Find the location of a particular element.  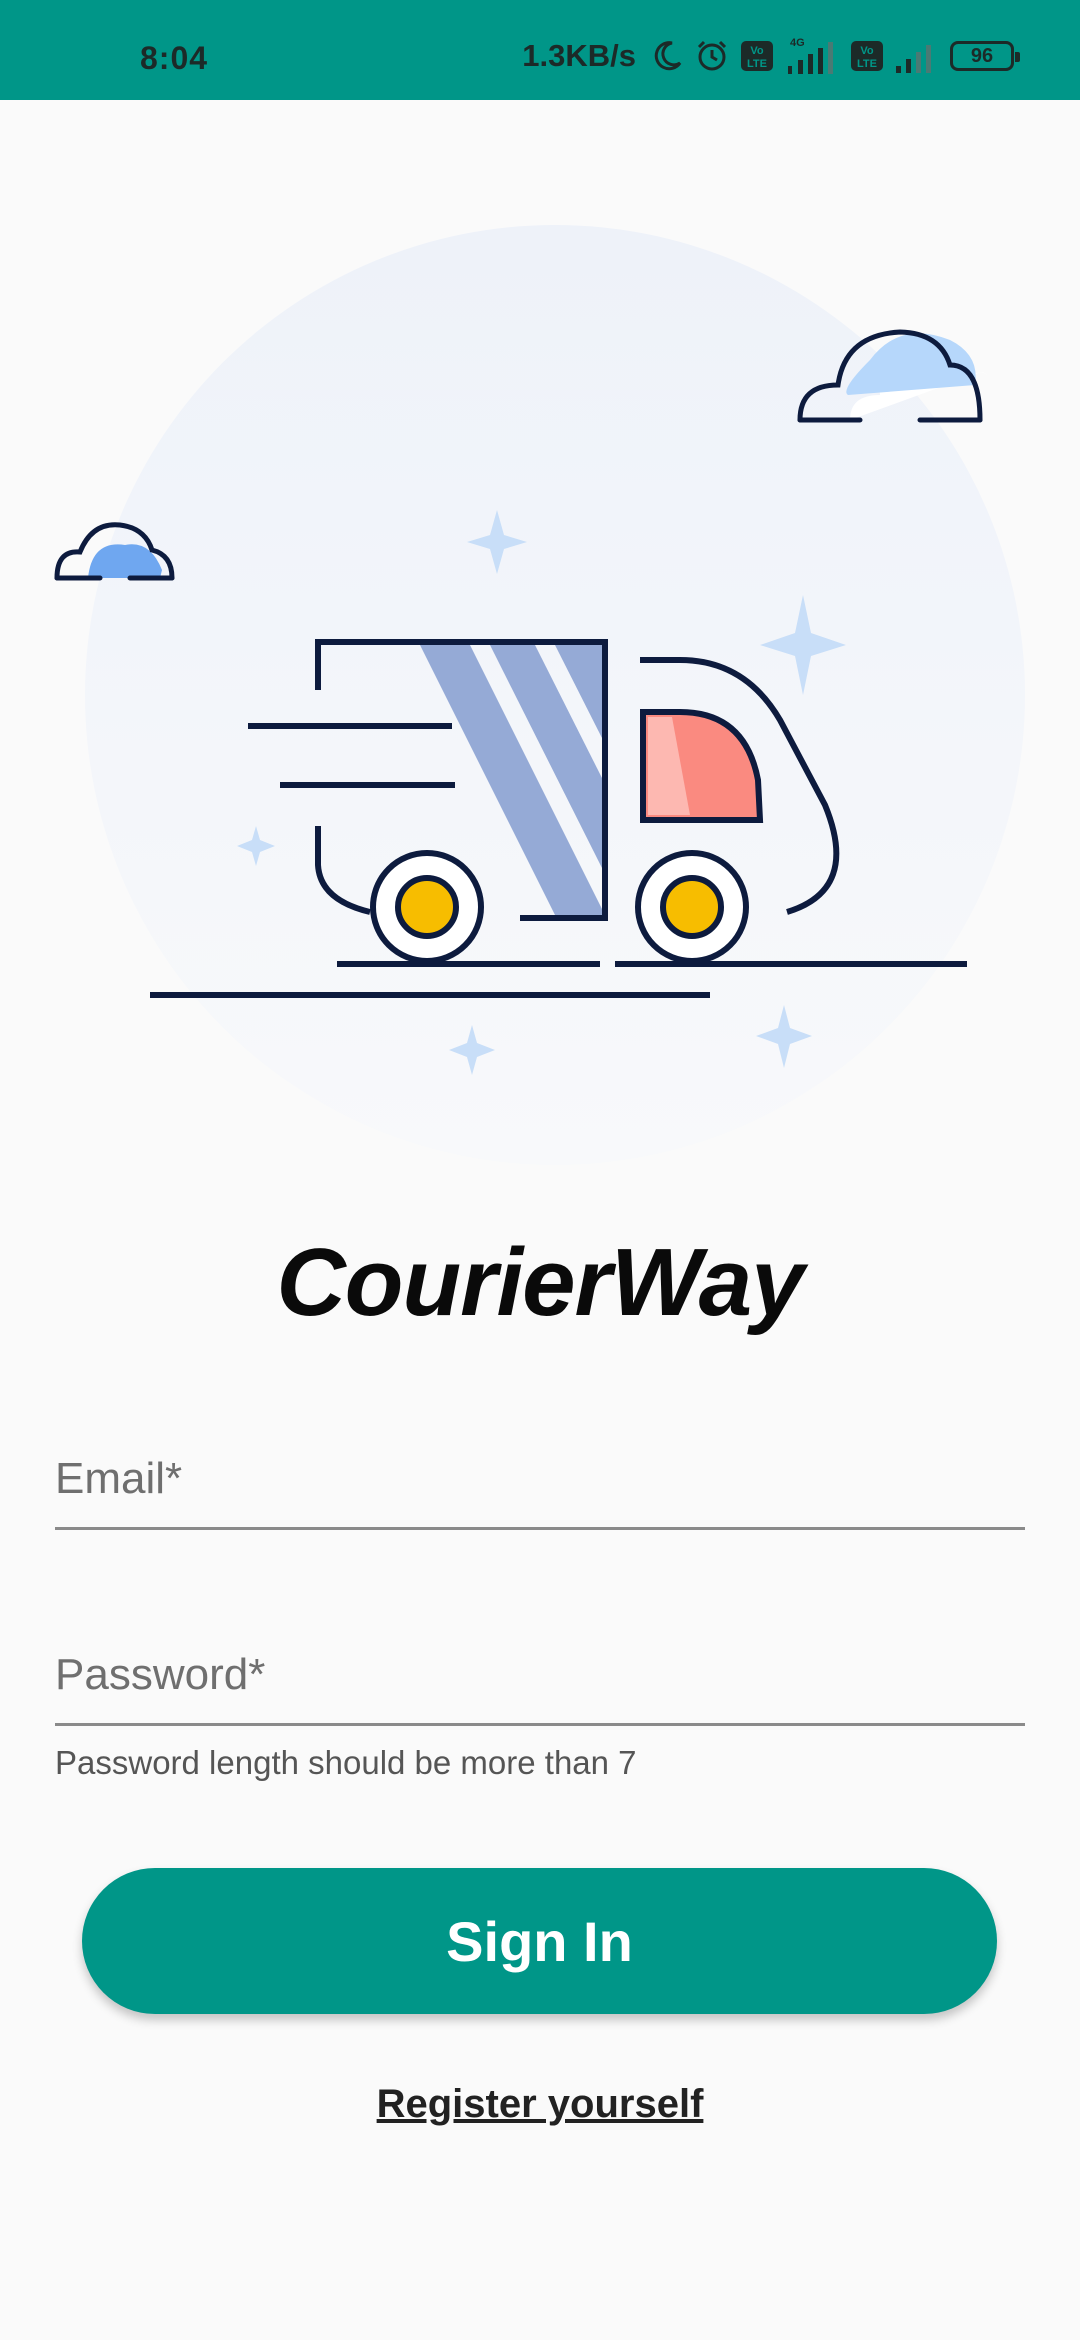

network-speed: 1.3KB/s is located at coordinates (579, 55).